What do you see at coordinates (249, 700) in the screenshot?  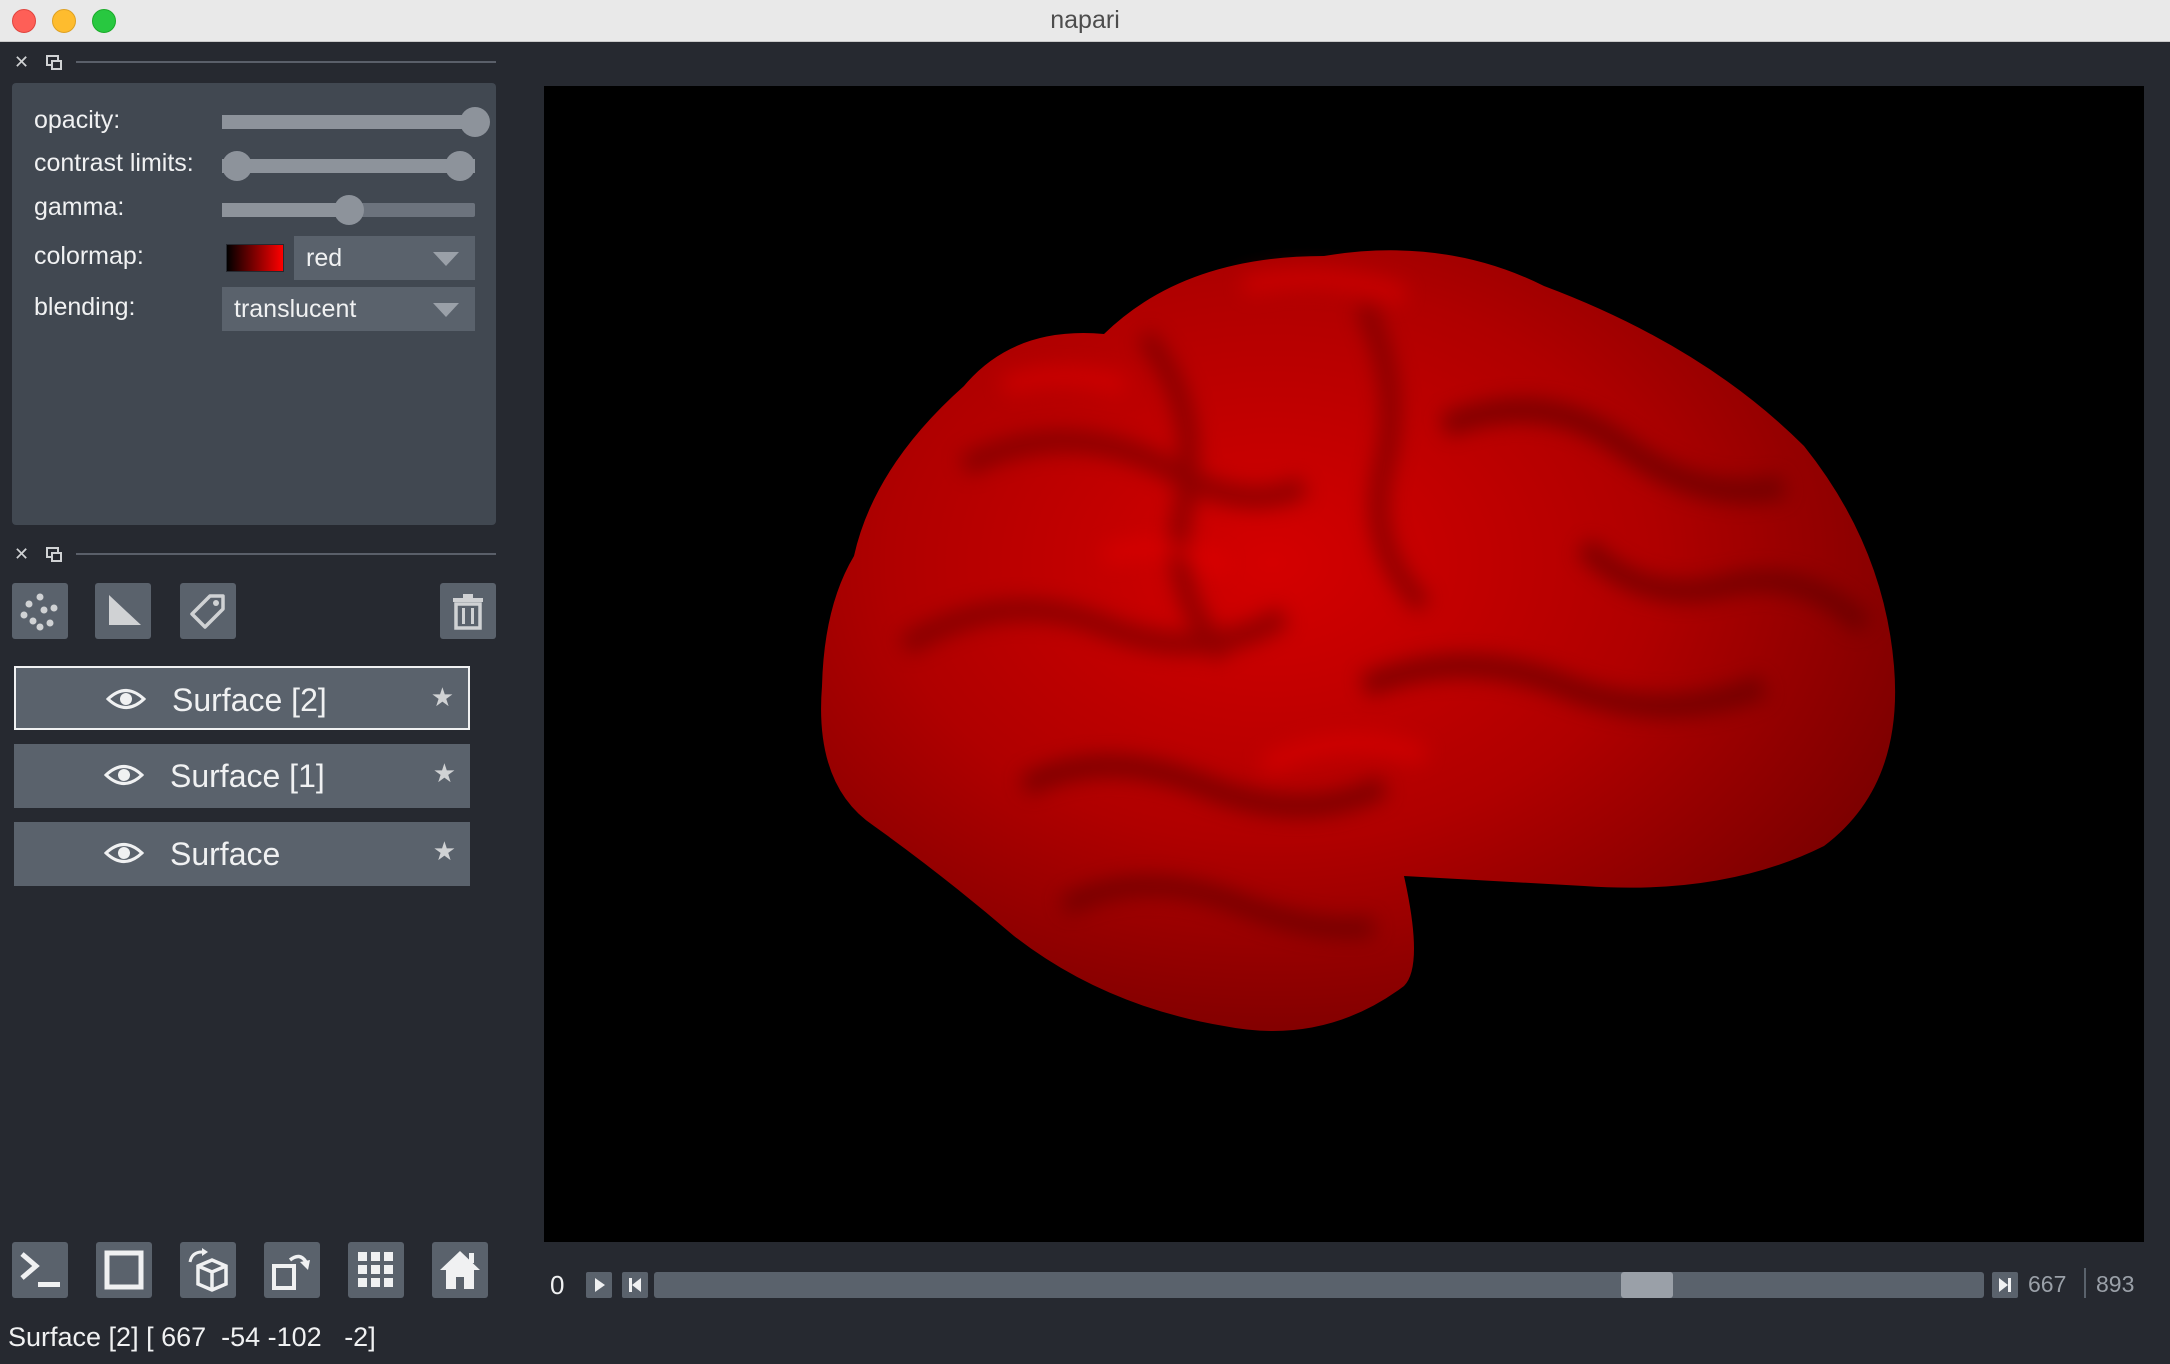 I see `layer-name: Surface [2]` at bounding box center [249, 700].